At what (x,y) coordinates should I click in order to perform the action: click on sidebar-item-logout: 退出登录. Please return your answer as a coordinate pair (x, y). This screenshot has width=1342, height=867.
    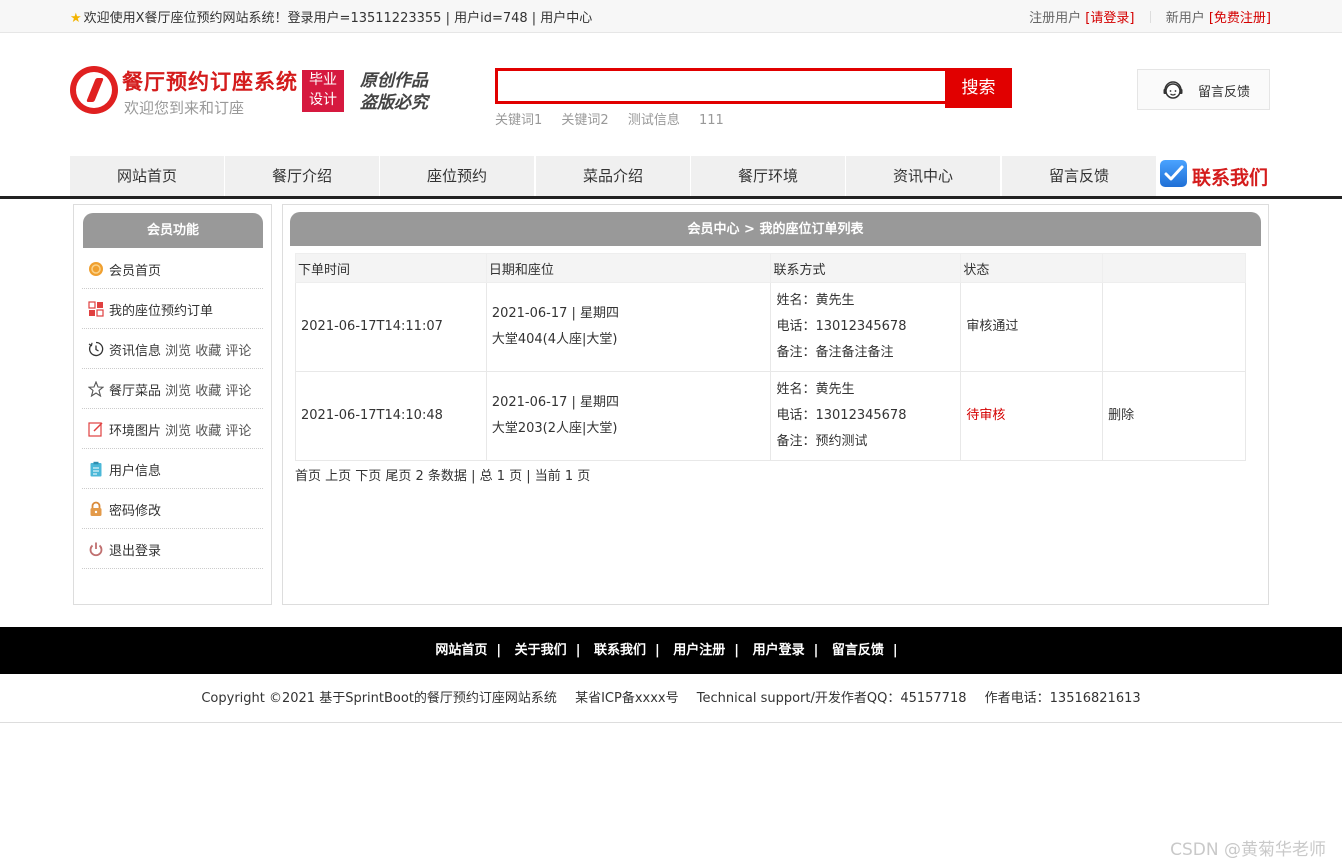
    Looking at the image, I should click on (172, 549).